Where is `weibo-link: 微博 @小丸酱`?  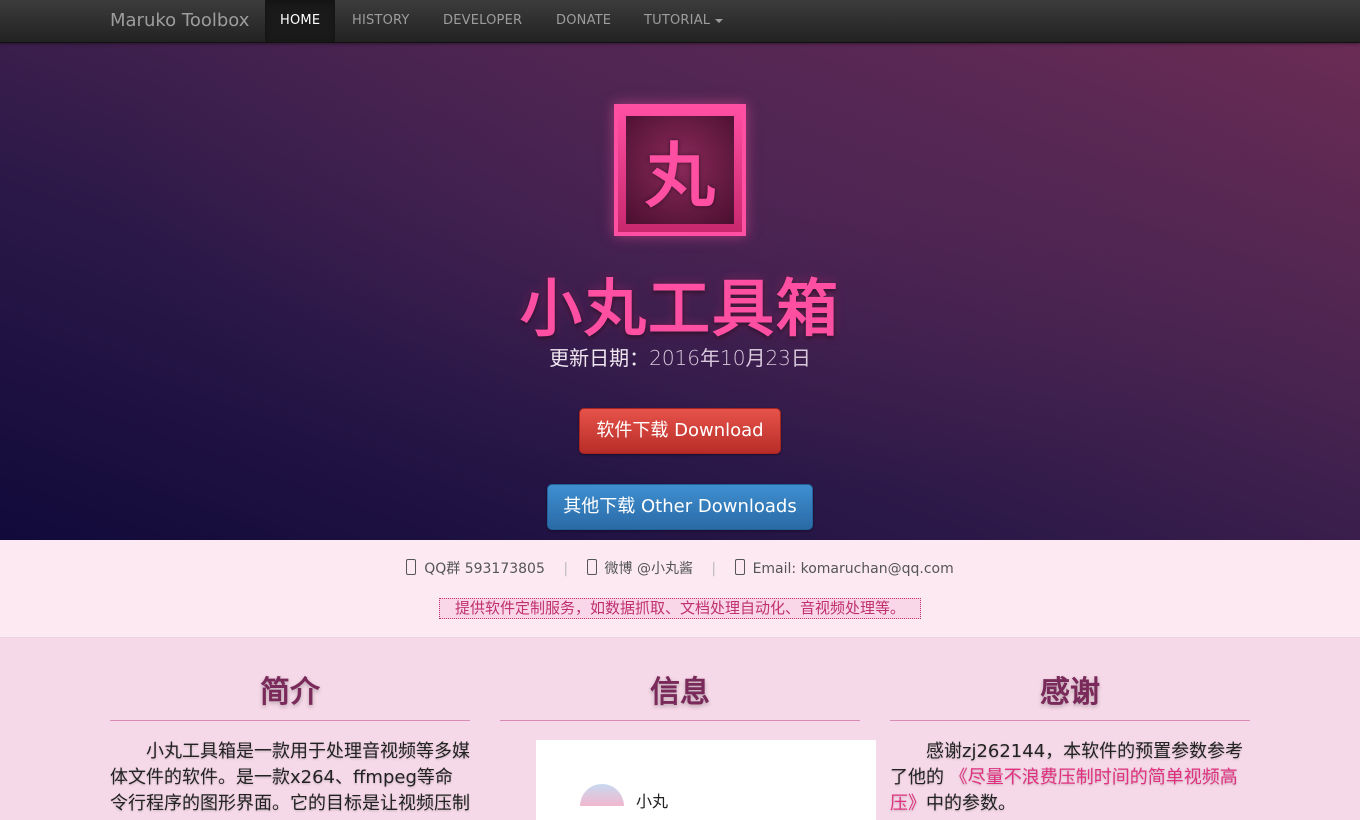 weibo-link: 微博 @小丸酱 is located at coordinates (649, 569).